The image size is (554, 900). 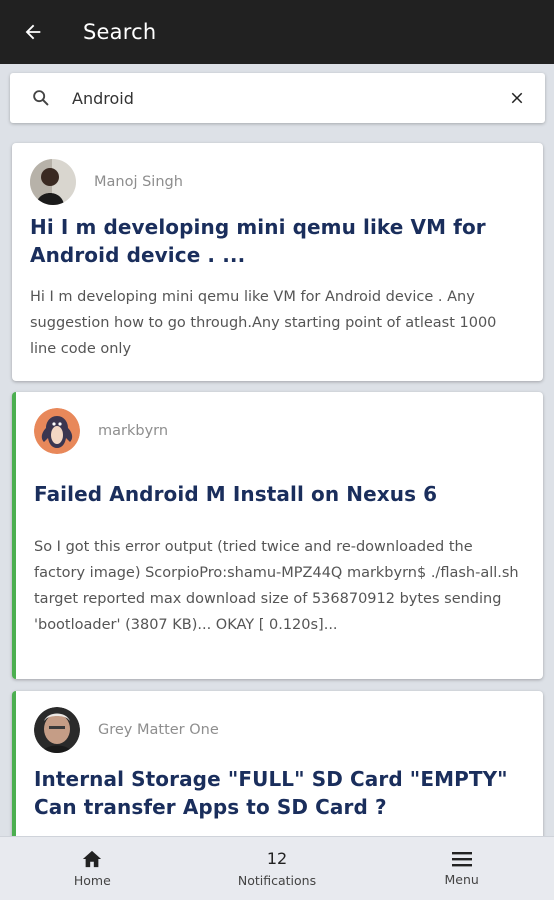 I want to click on nav-home: Home, so click(x=92, y=868).